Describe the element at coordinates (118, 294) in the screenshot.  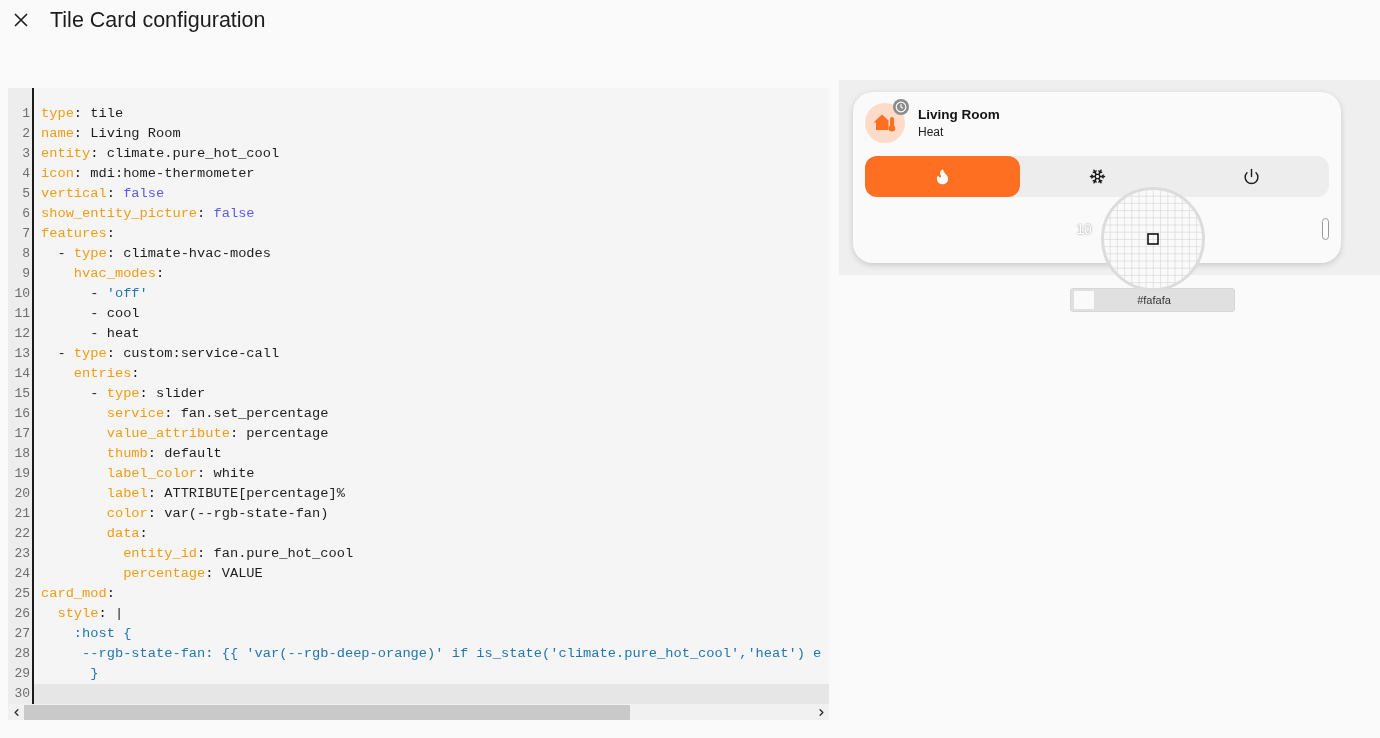
I see `code-line: - 'off'` at that location.